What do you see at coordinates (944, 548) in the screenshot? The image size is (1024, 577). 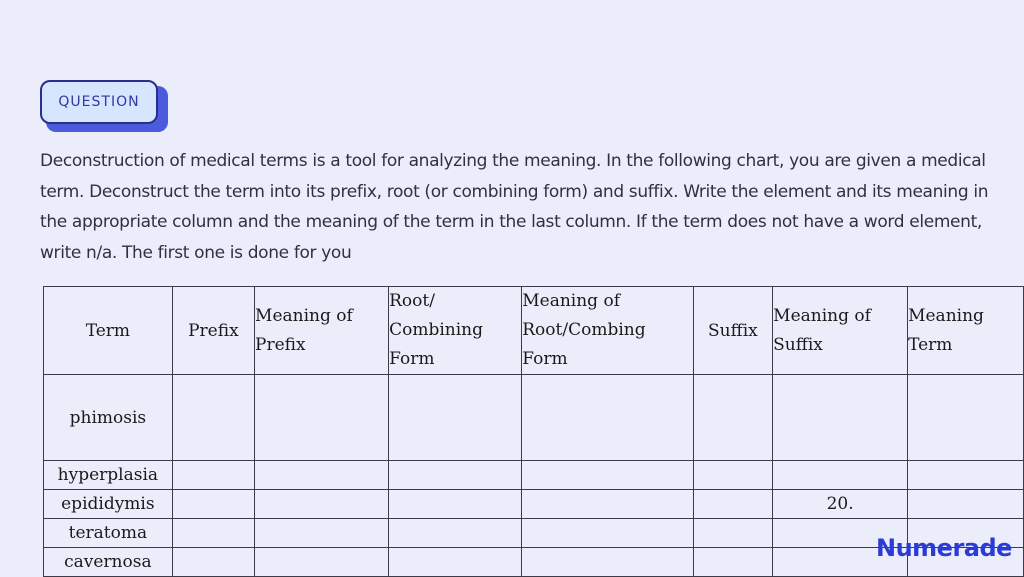 I see `numerade-logo: Numerade` at bounding box center [944, 548].